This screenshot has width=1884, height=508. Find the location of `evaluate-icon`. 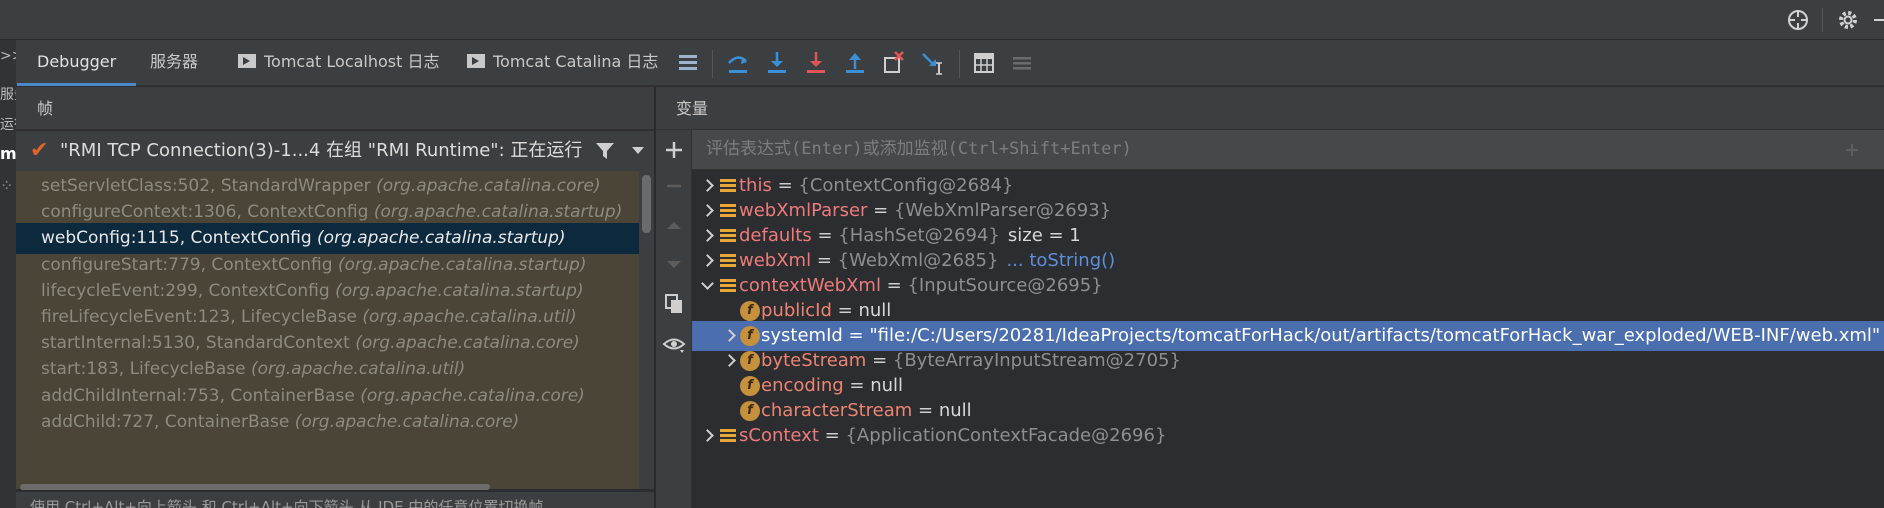

evaluate-icon is located at coordinates (984, 63).